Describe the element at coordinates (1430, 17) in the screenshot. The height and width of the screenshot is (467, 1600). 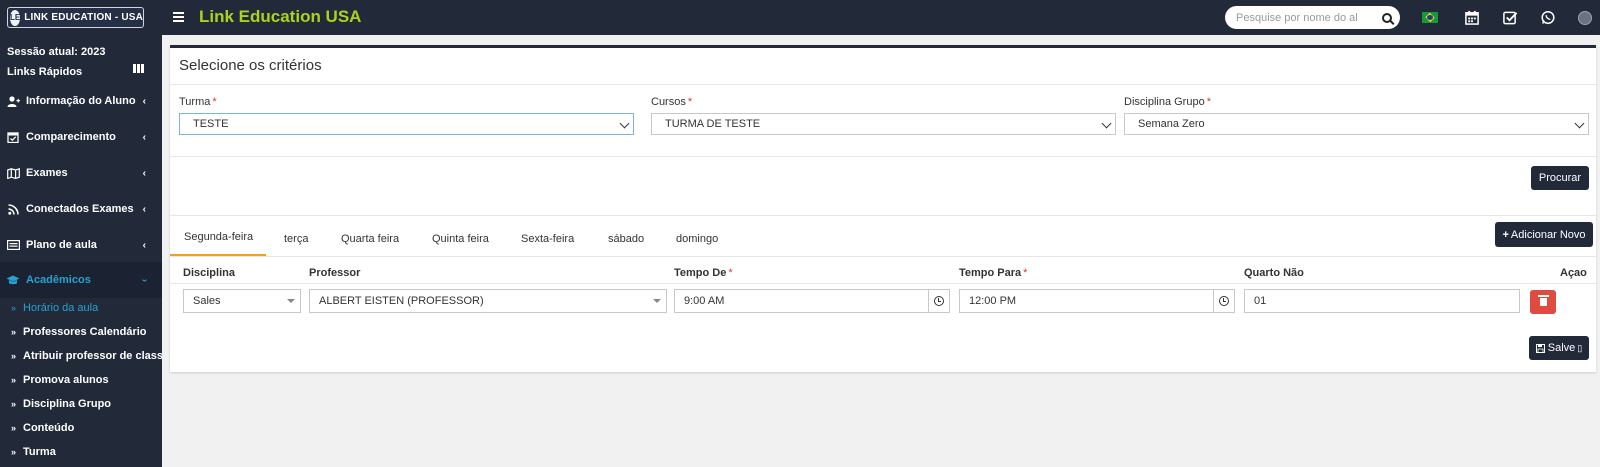
I see `brazil-flag-icon` at that location.